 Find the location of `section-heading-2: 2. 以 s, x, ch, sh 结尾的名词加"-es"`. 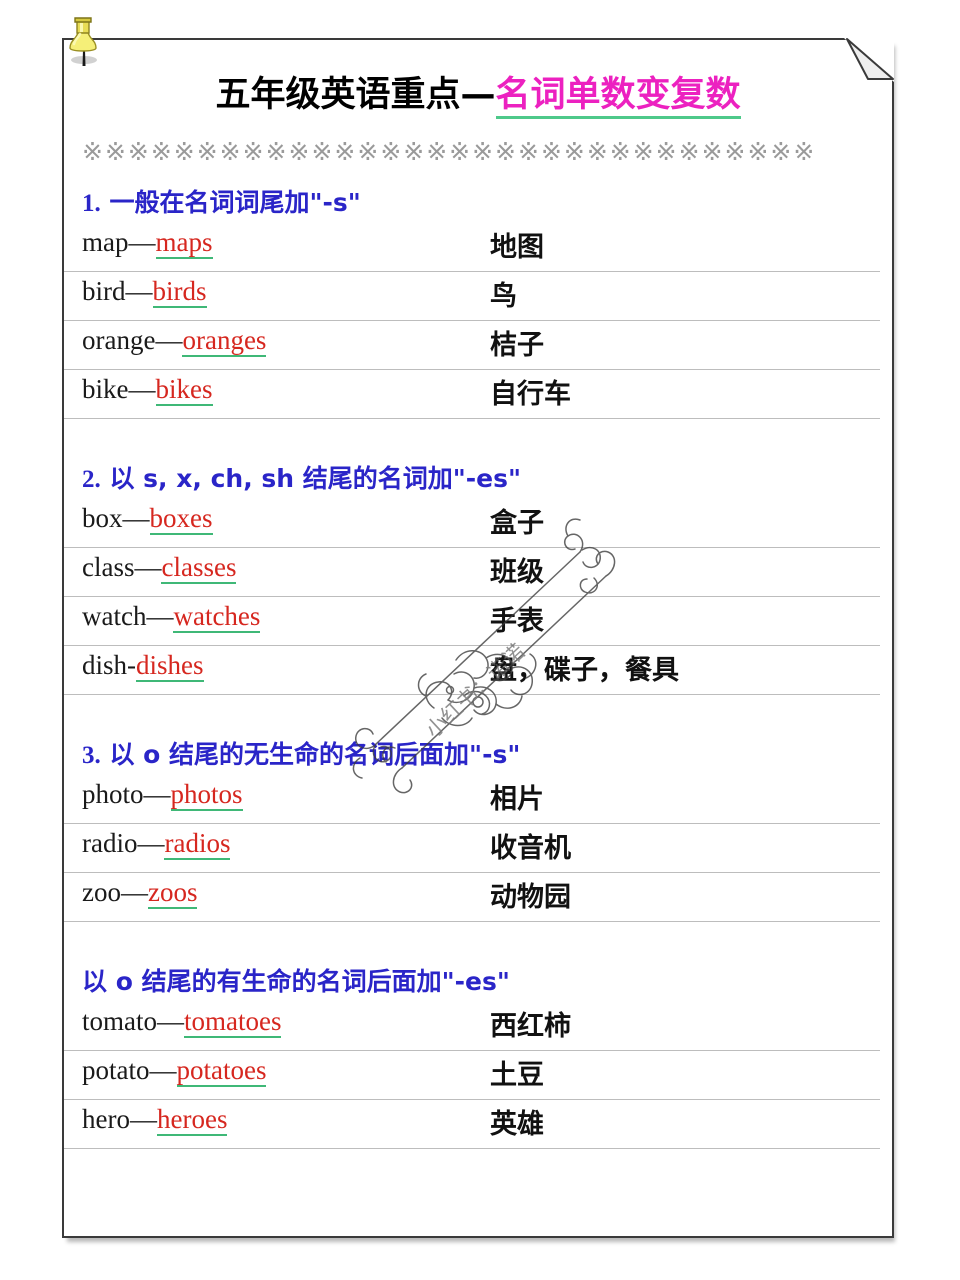

section-heading-2: 2. 以 s, x, ch, sh 结尾的名词加"-es" is located at coordinates (487, 477).